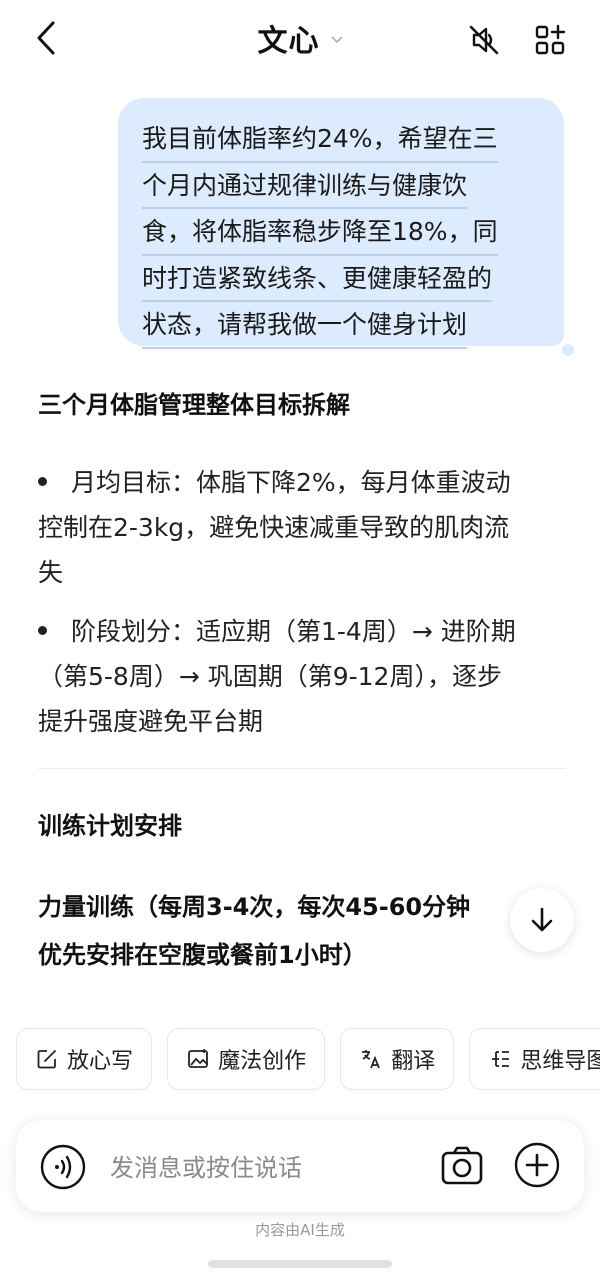 The width and height of the screenshot is (600, 1279). I want to click on speaker-muted-icon, so click(484, 40).